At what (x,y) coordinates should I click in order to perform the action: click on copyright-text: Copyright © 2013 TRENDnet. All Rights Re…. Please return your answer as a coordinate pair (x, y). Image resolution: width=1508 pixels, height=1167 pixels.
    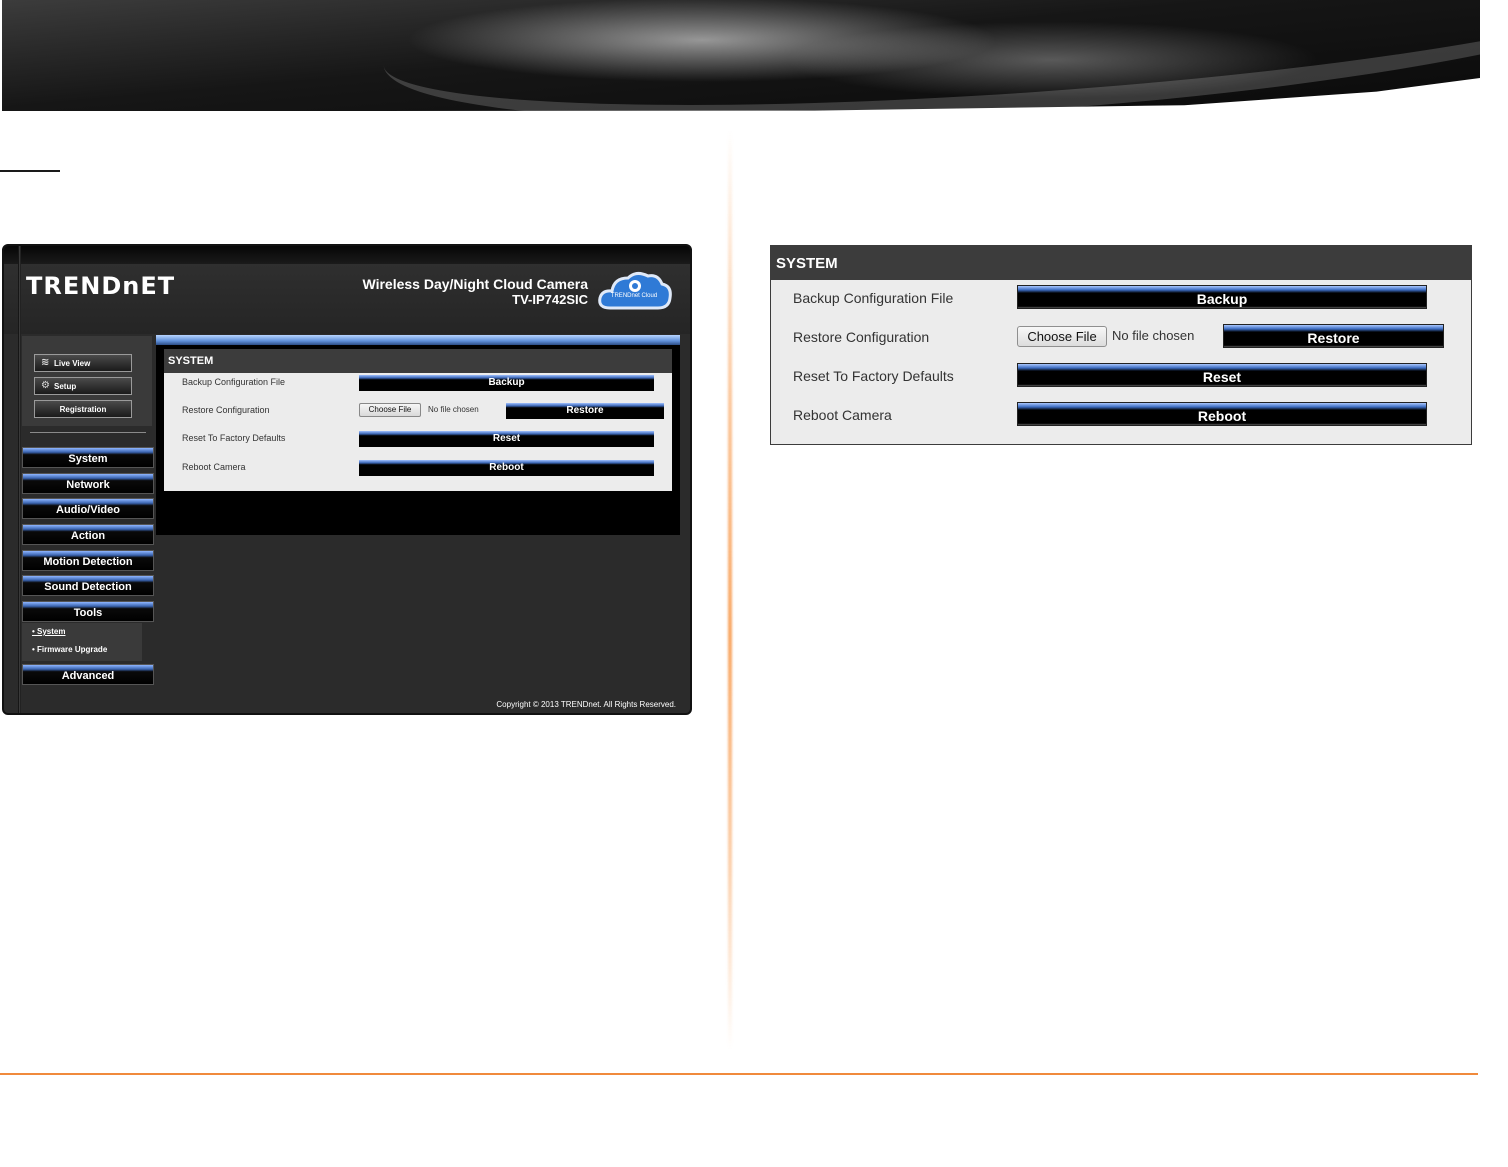
    Looking at the image, I should click on (586, 704).